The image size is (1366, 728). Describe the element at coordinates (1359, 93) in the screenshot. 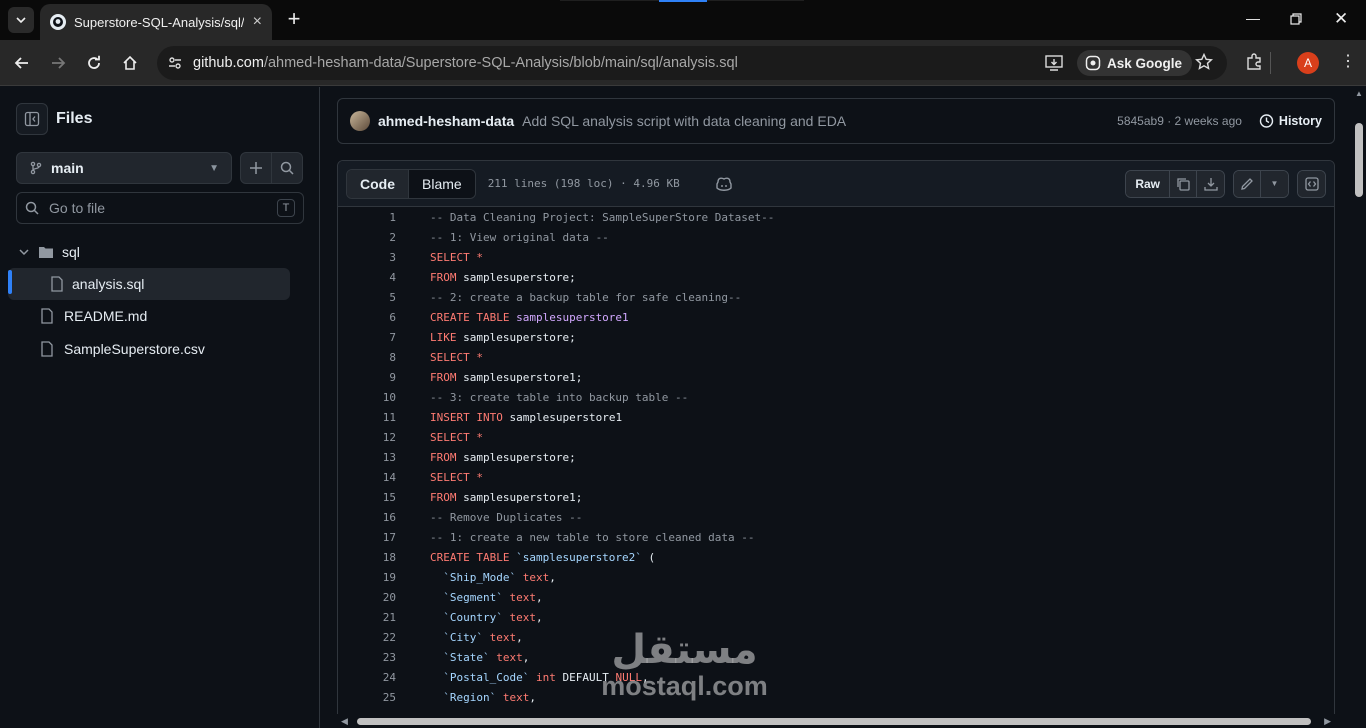

I see `scroll-up-icon: ▲` at that location.